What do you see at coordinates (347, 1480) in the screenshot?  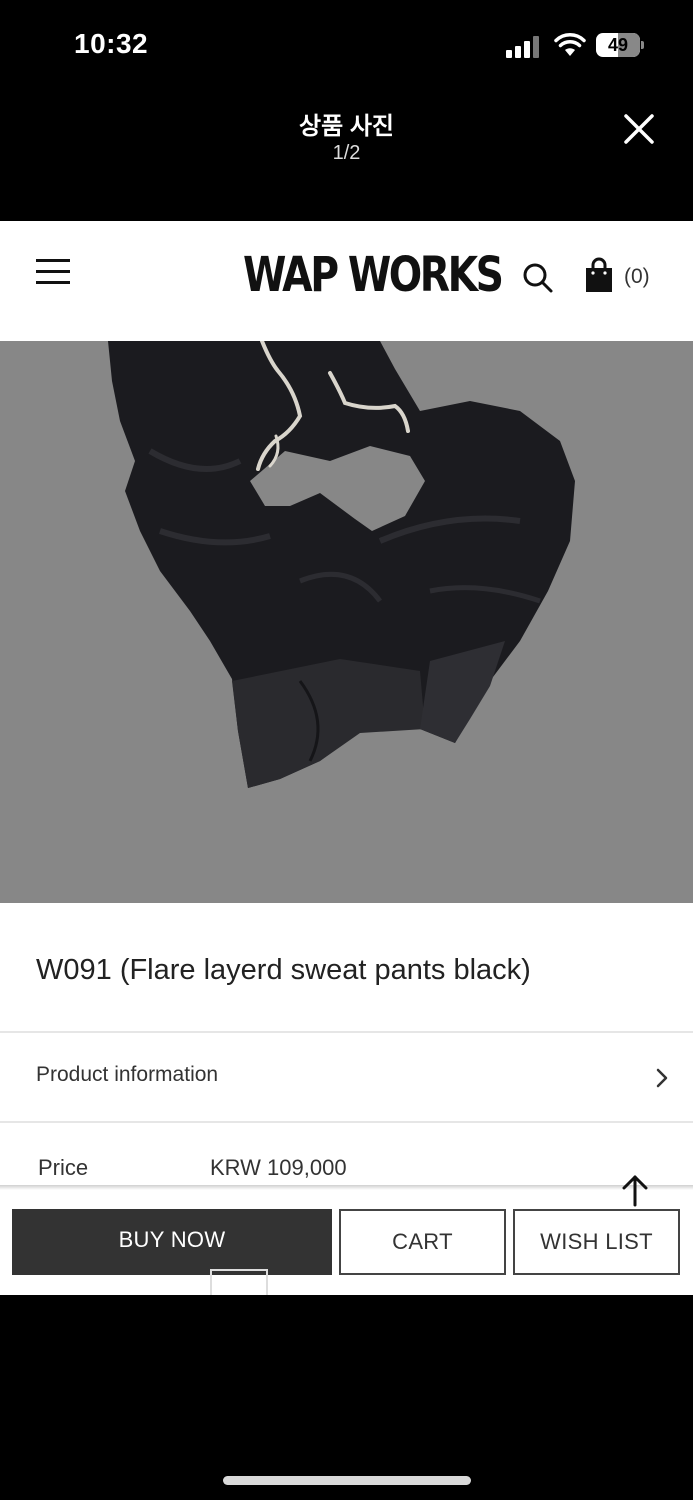 I see `home-indicator` at bounding box center [347, 1480].